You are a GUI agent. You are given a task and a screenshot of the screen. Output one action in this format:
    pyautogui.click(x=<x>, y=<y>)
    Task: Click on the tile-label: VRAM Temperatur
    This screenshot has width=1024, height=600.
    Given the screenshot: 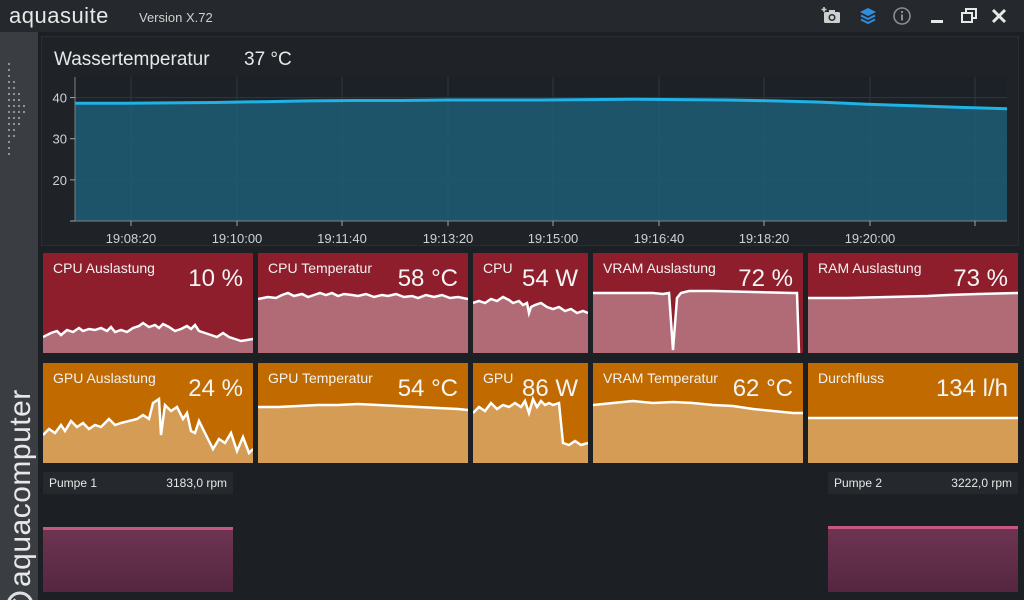 What is the action you would take?
    pyautogui.click(x=660, y=378)
    